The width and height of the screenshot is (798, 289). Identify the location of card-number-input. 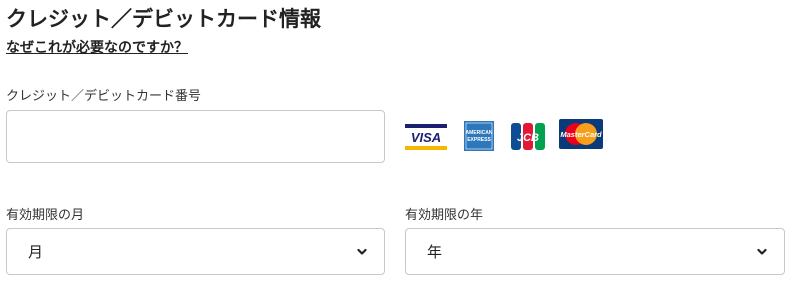
(195, 136).